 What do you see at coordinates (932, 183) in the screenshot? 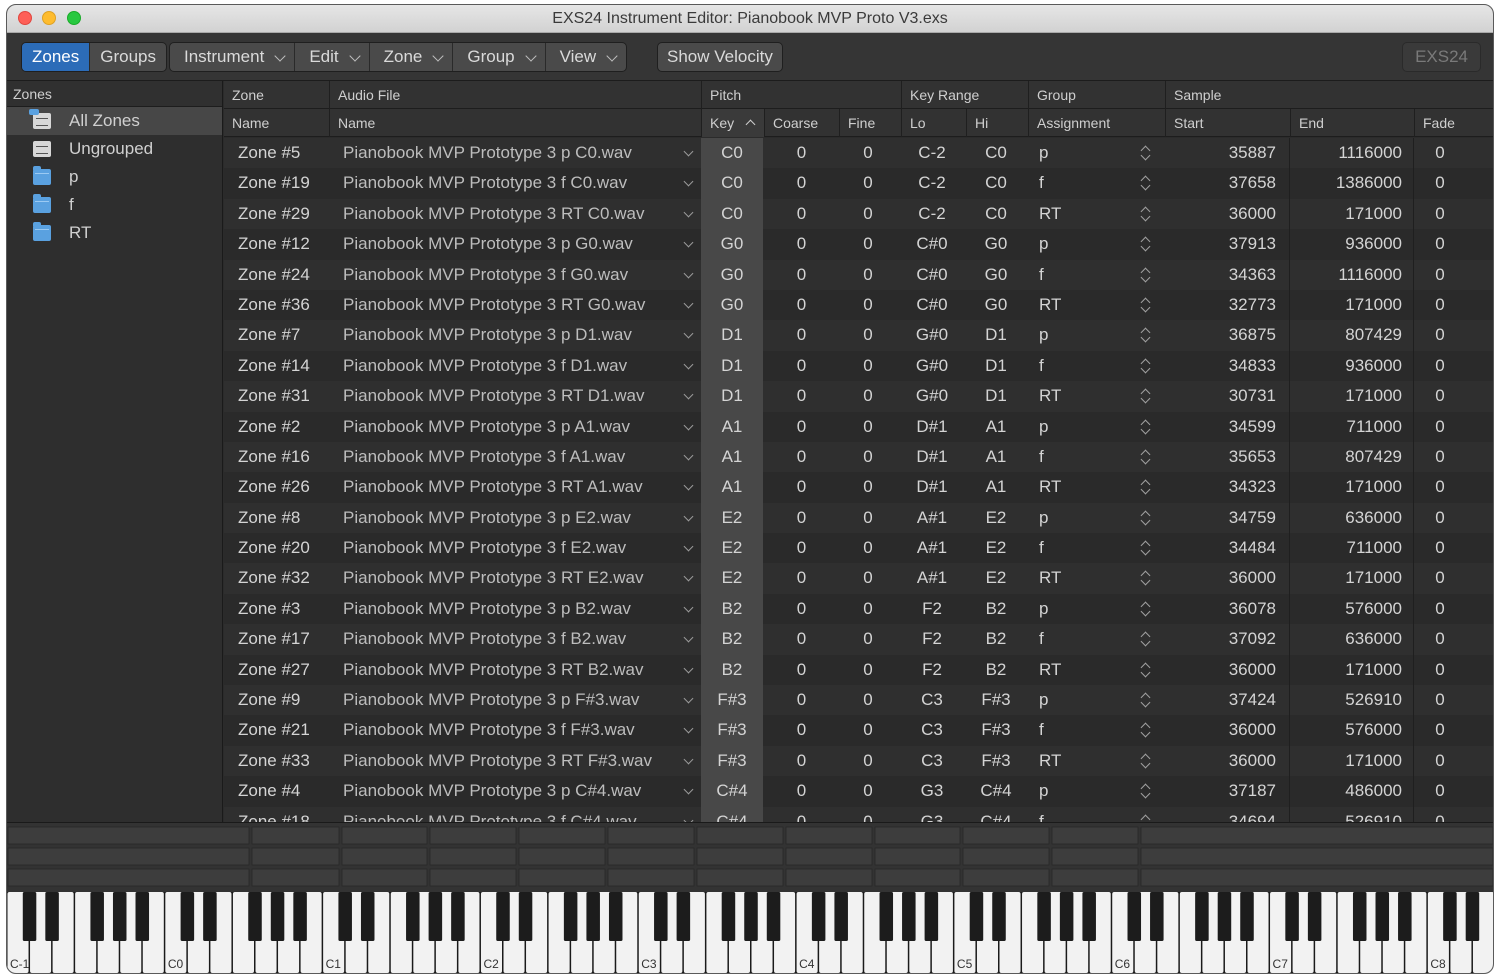
I see `key-range-lo-cell: C-2` at bounding box center [932, 183].